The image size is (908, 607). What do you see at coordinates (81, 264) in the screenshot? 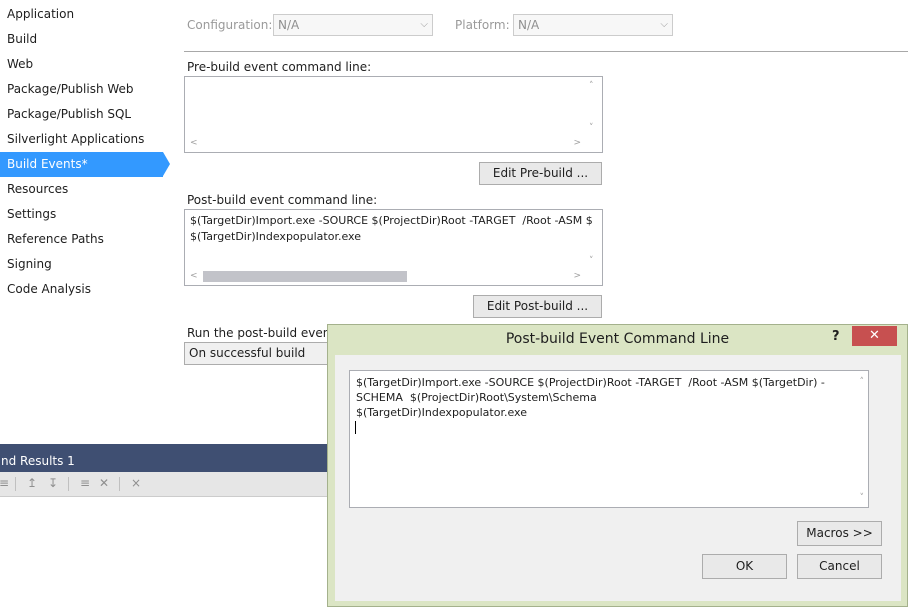
I see `sidebar-item-signing: Signing` at bounding box center [81, 264].